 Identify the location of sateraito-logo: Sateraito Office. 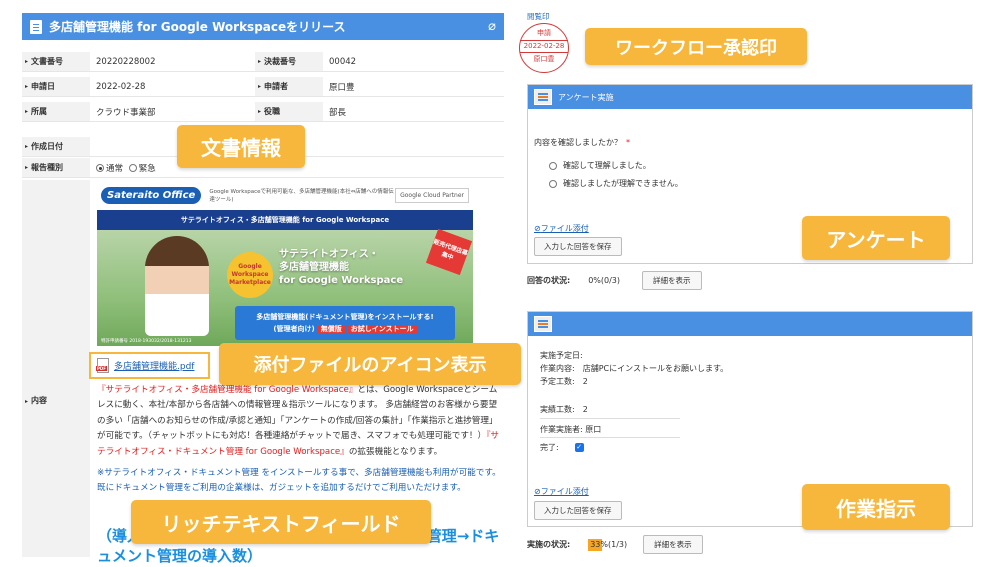
(151, 195).